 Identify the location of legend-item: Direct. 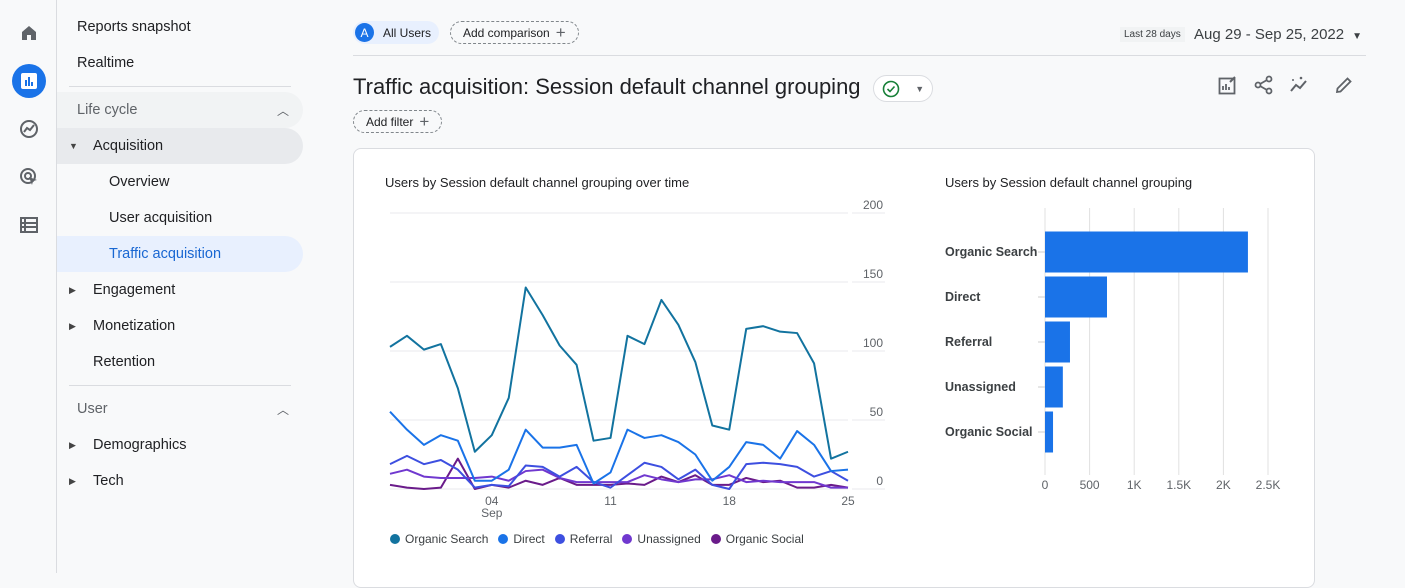
(521, 539).